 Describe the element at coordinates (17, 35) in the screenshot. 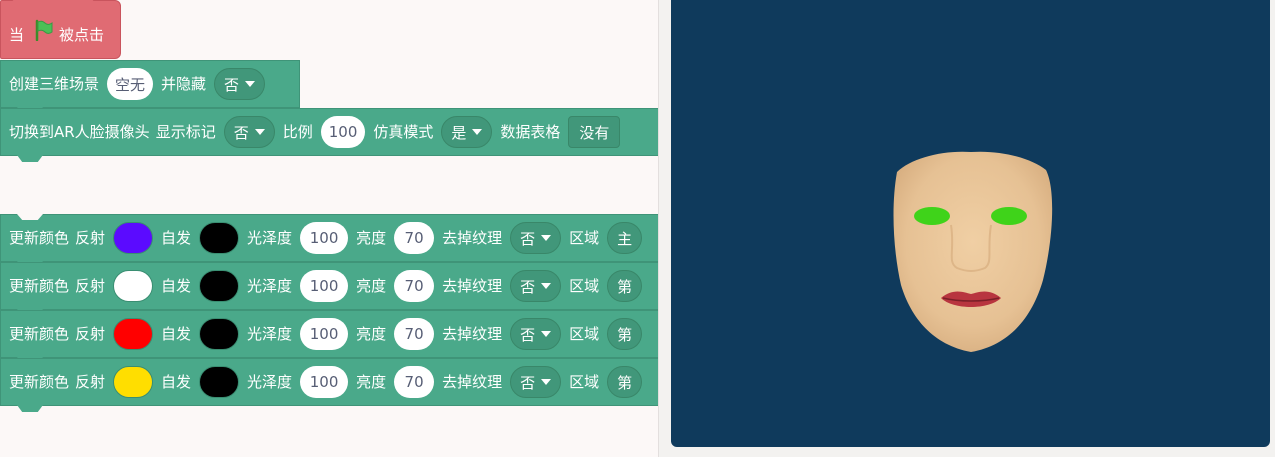

I see `hat-prefix-label: 当` at that location.